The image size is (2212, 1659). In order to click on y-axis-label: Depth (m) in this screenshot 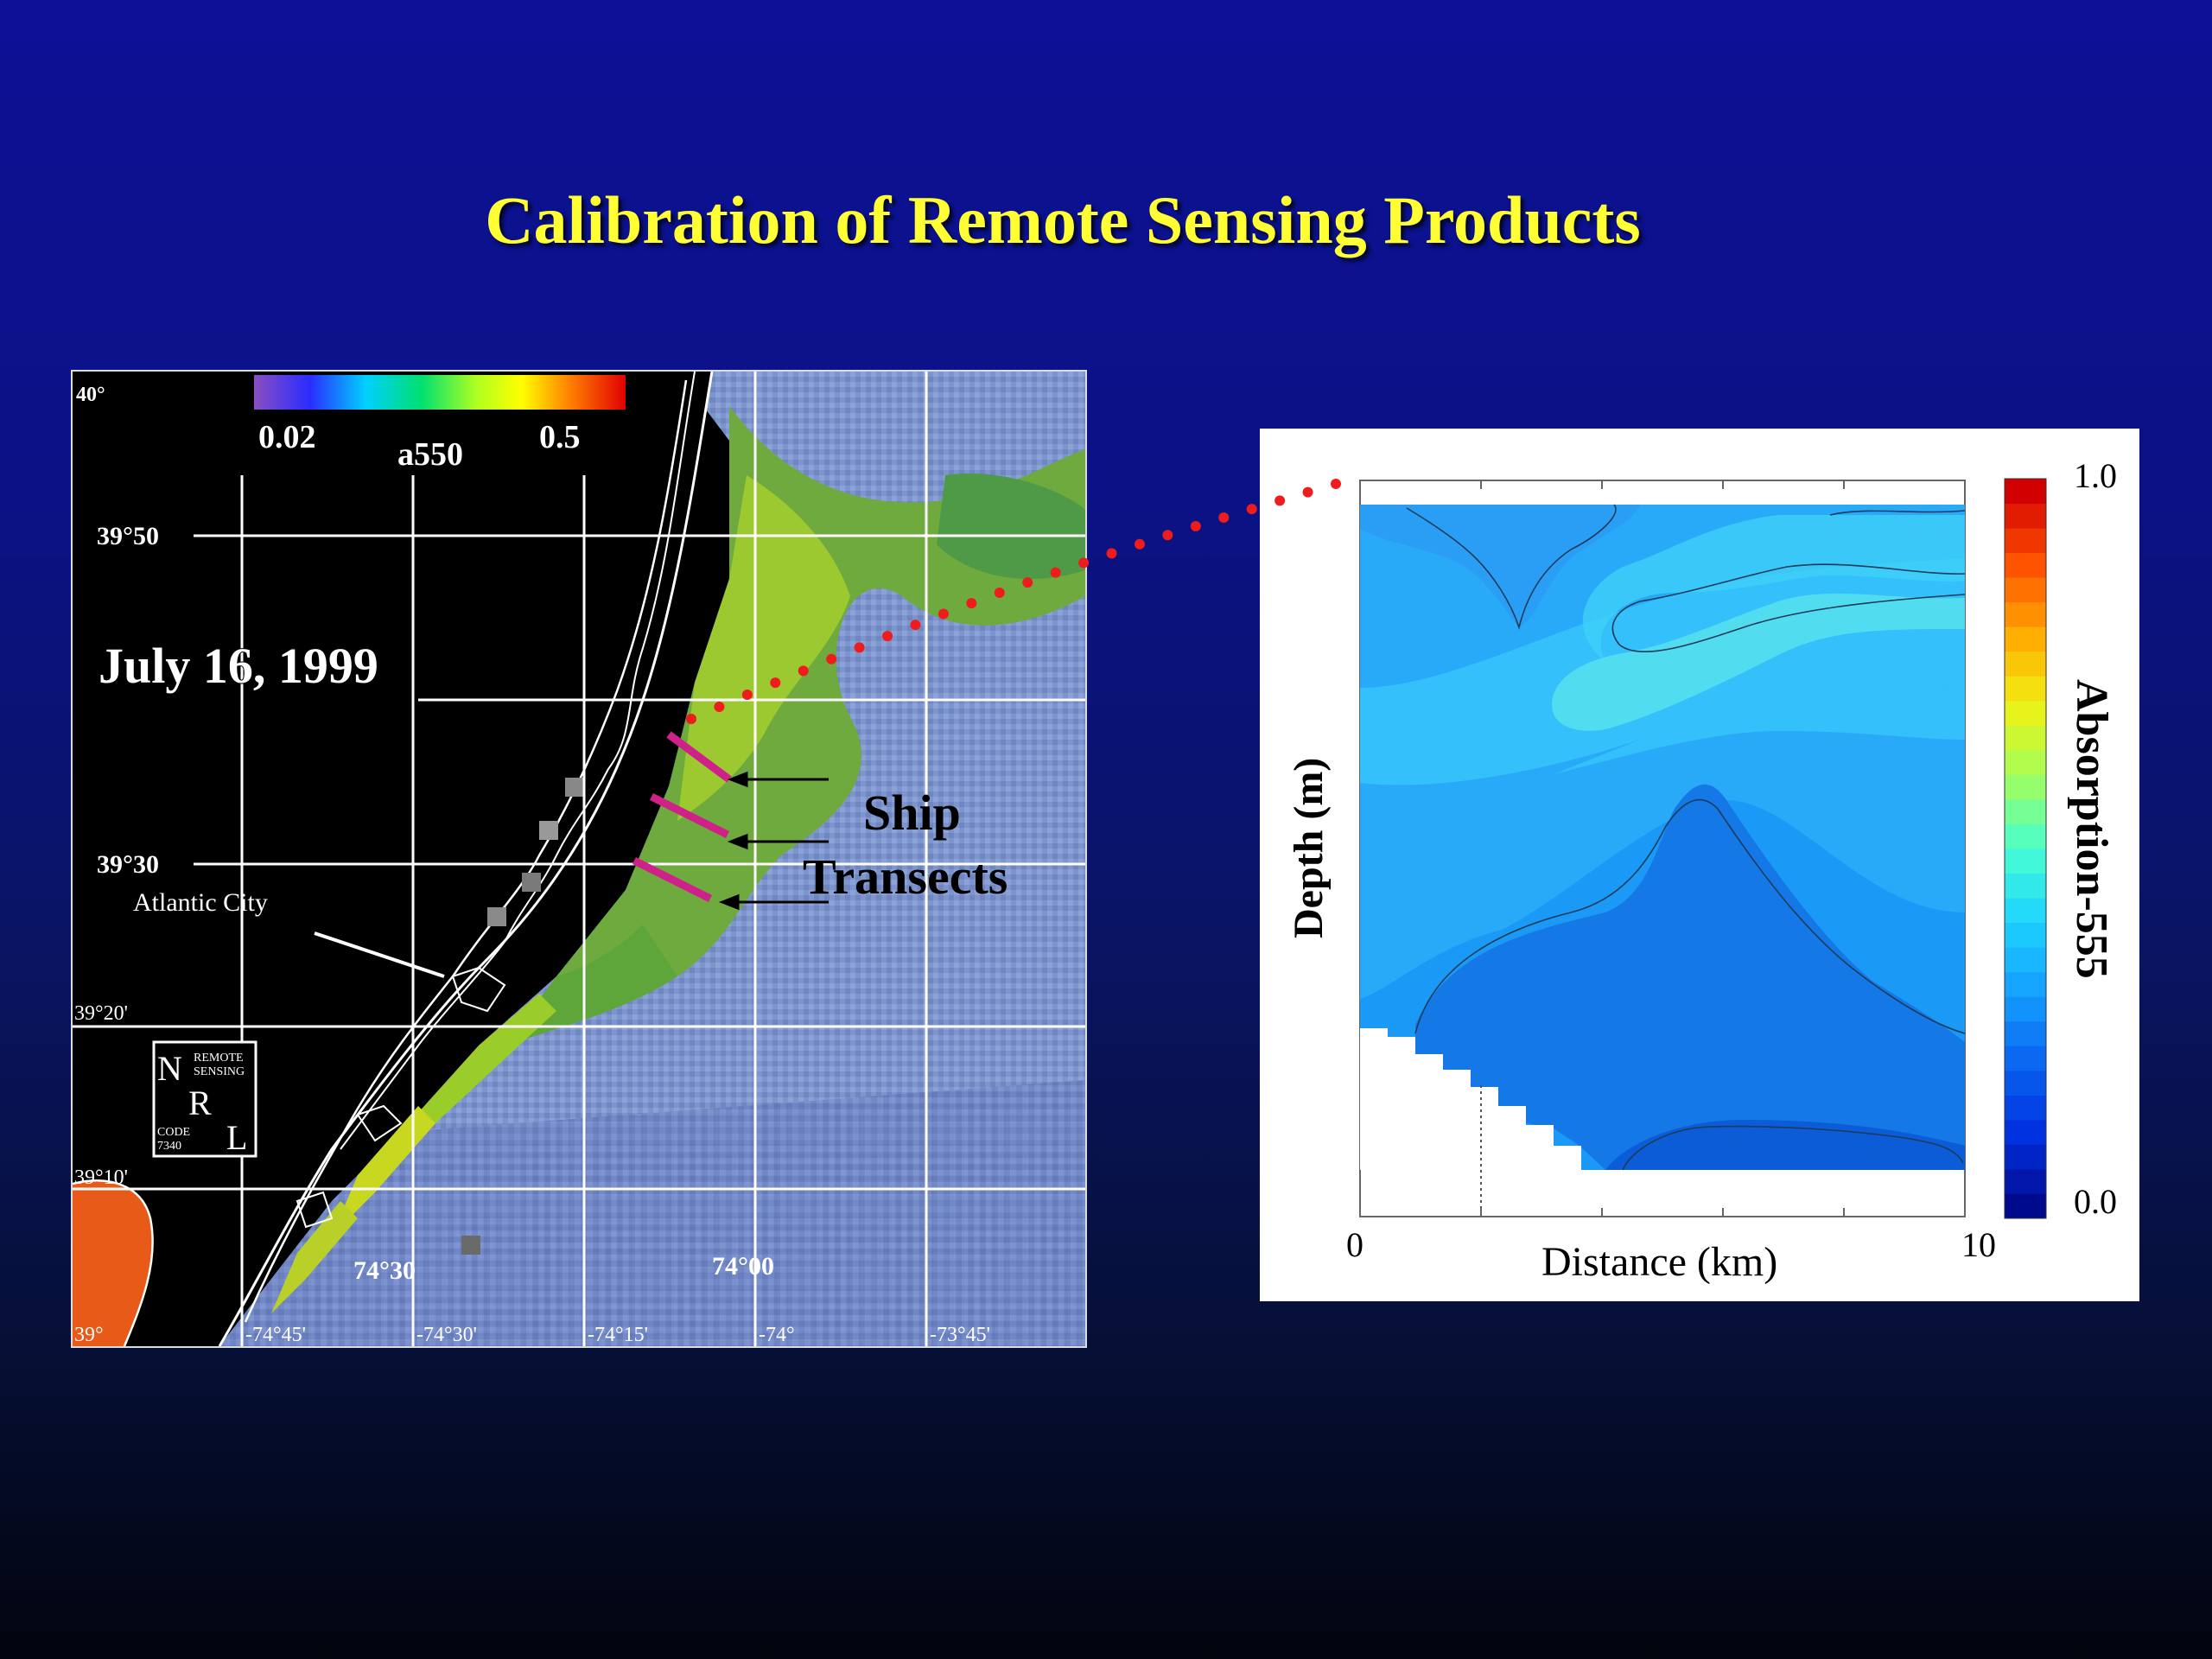, I will do `click(1309, 848)`.